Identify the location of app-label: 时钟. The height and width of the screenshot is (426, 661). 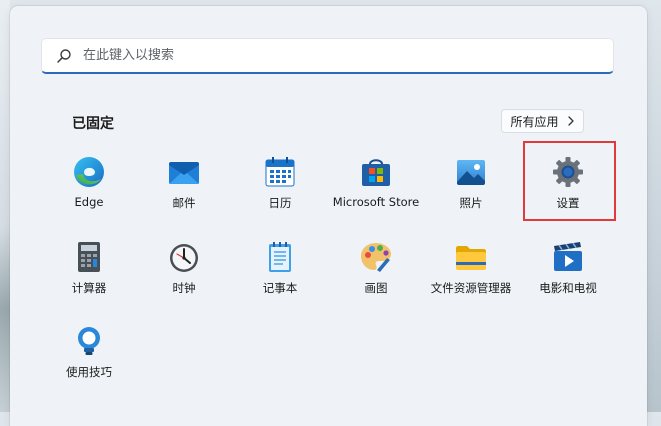
(184, 288).